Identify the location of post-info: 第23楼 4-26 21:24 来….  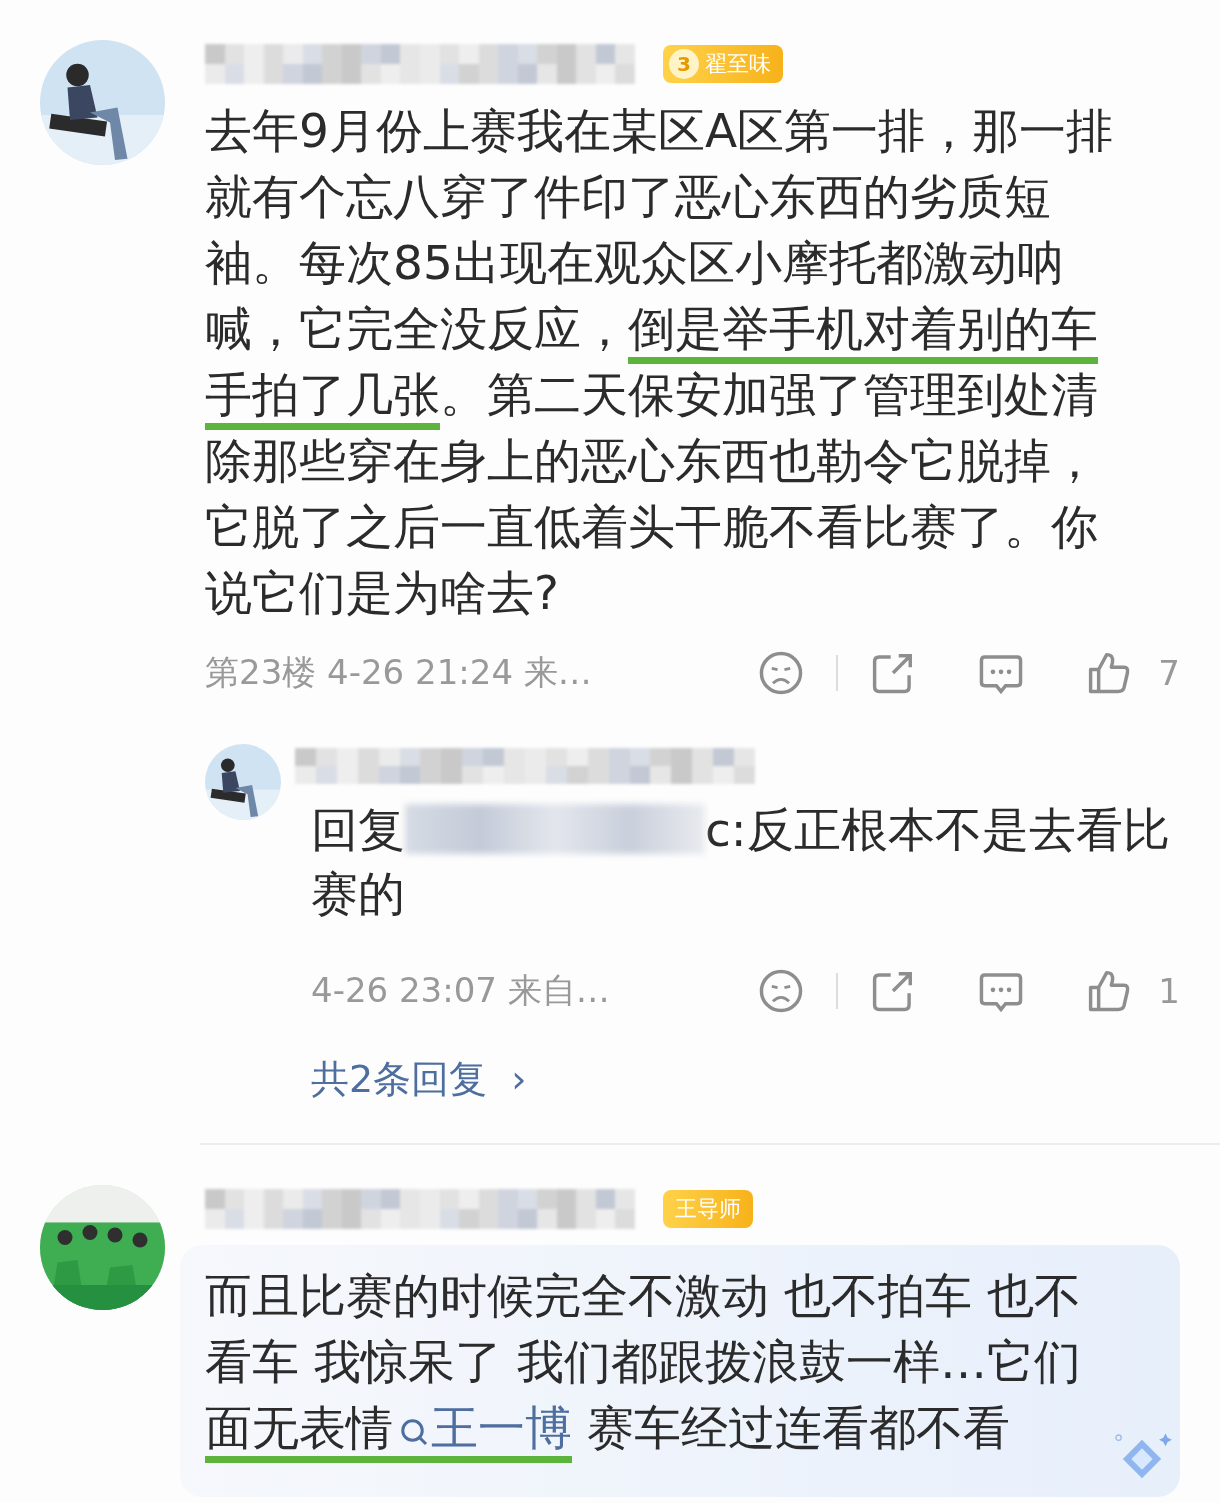
(398, 672).